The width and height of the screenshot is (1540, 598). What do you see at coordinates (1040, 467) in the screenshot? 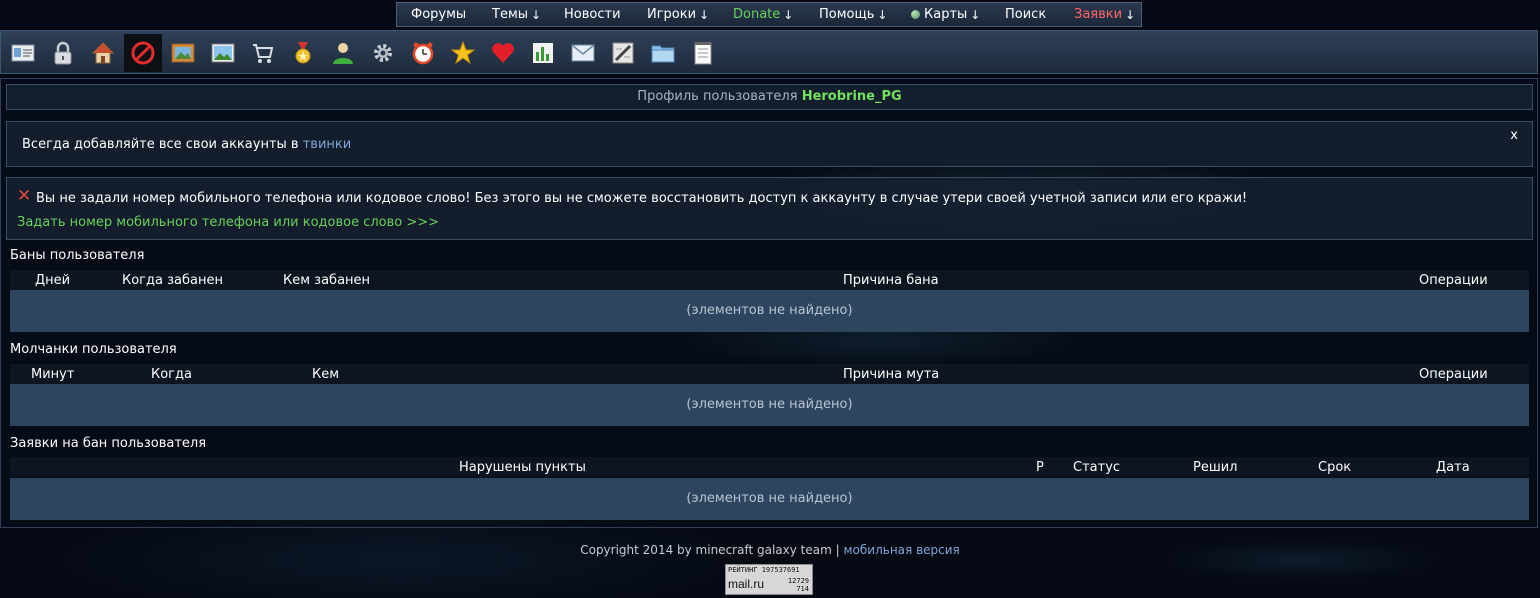
I see `col-r: Р` at bounding box center [1040, 467].